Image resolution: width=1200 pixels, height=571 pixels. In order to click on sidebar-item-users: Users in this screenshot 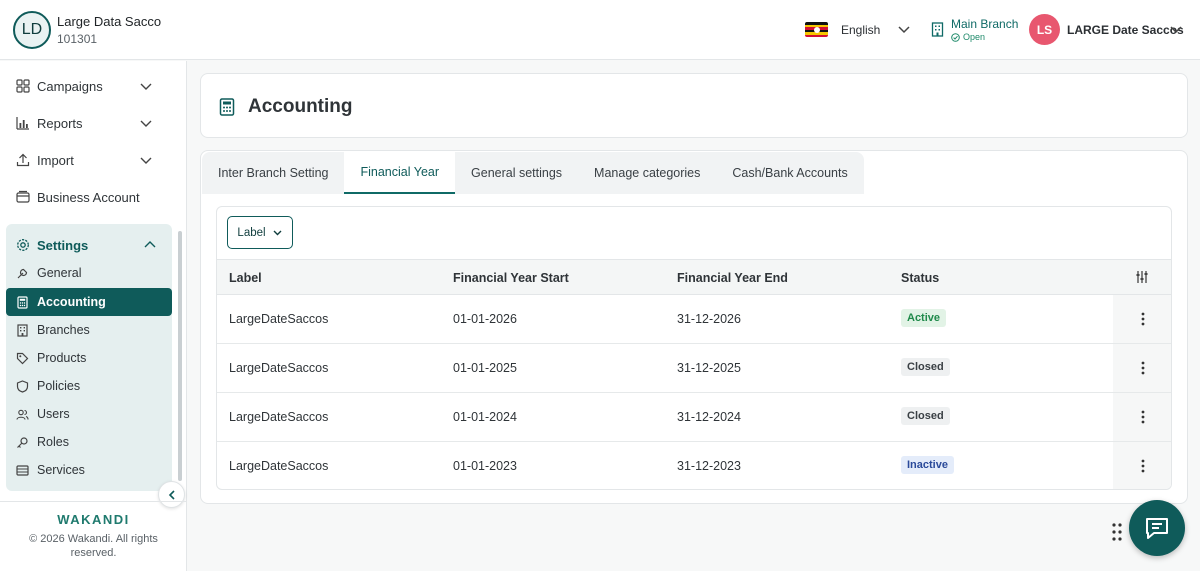, I will do `click(89, 414)`.